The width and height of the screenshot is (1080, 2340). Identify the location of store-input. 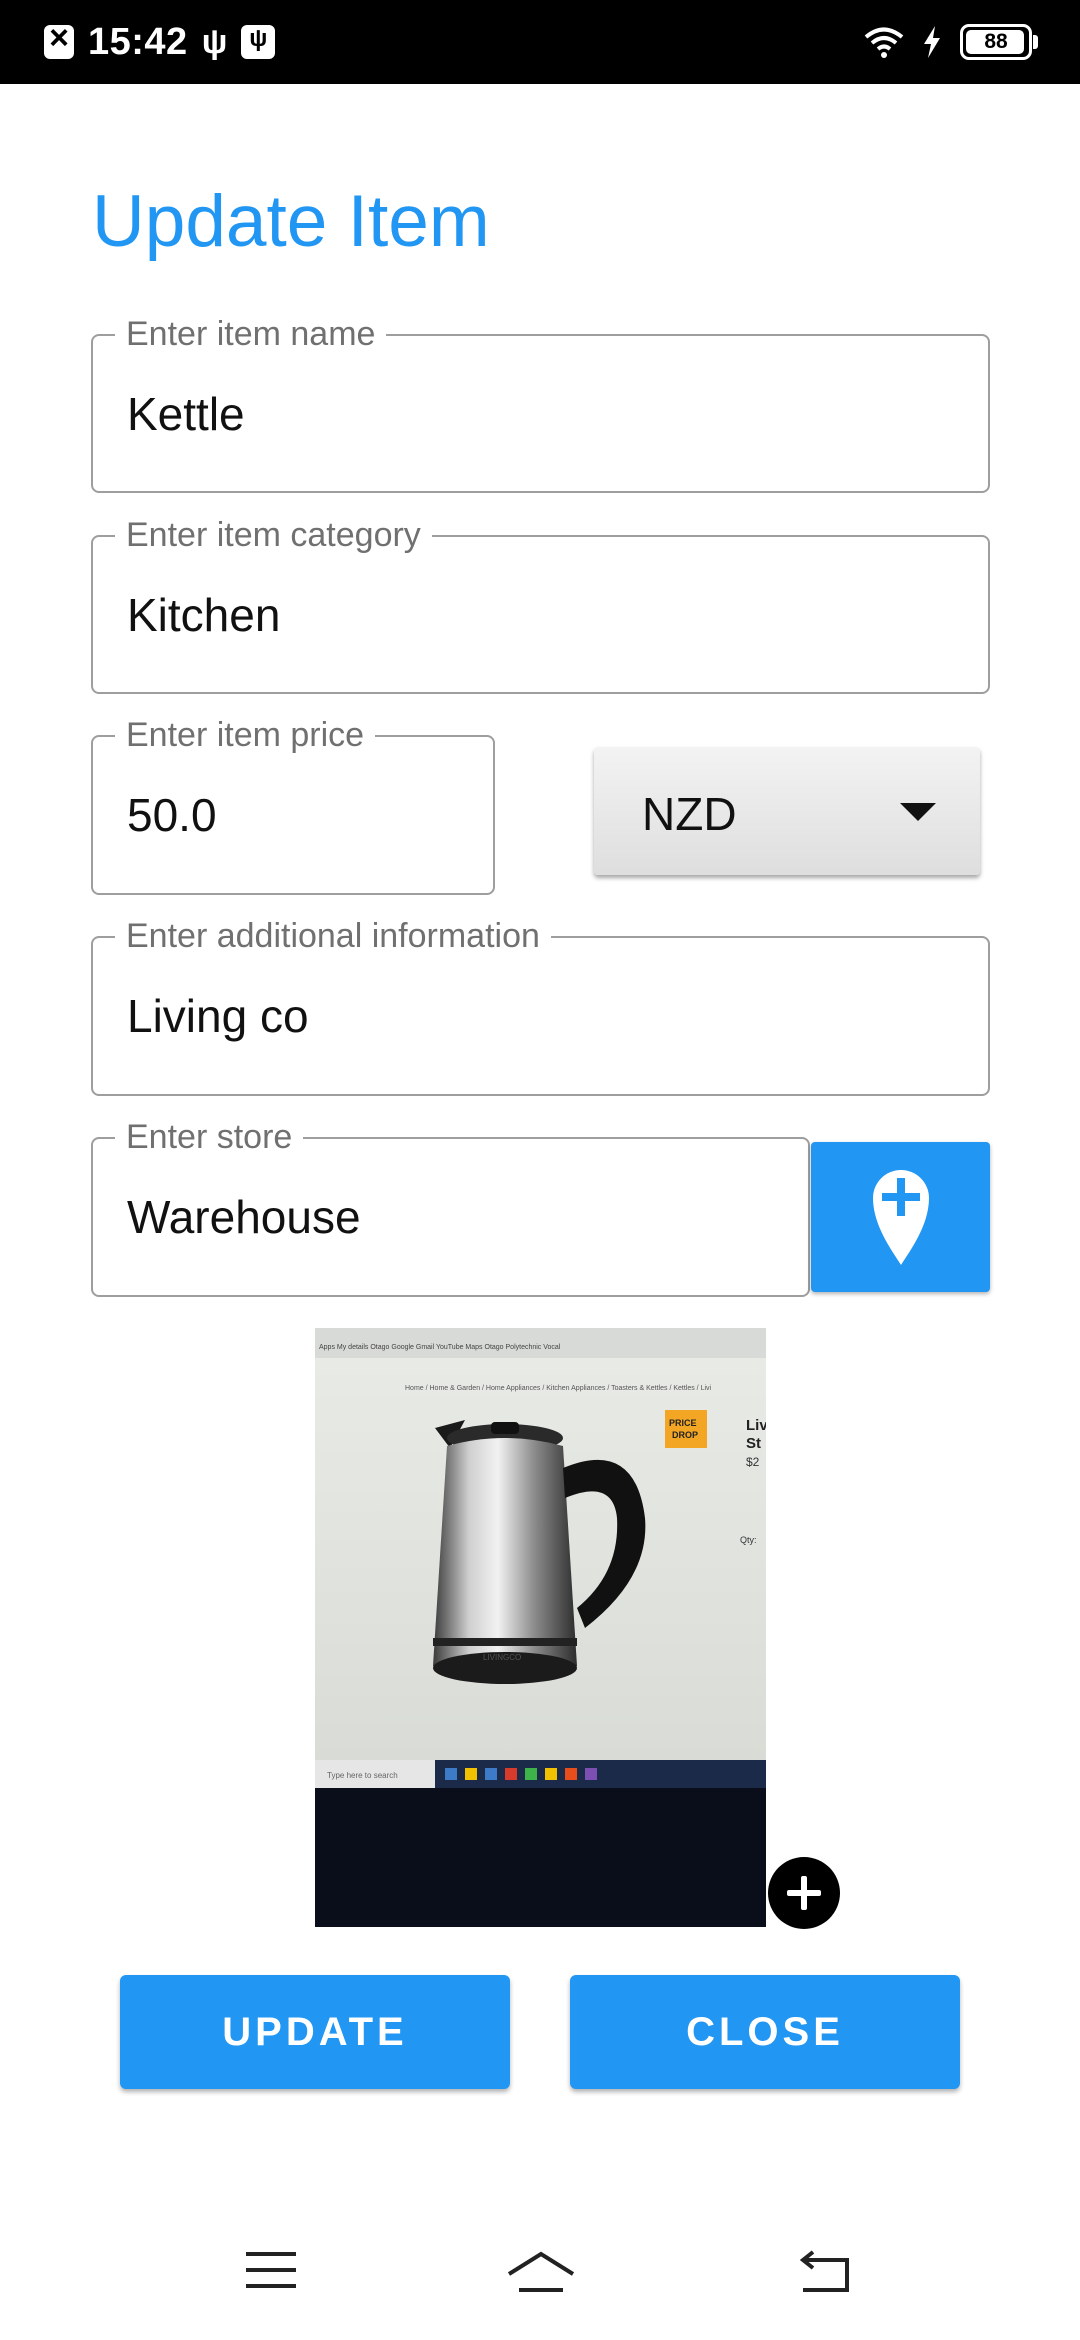
(457, 1217).